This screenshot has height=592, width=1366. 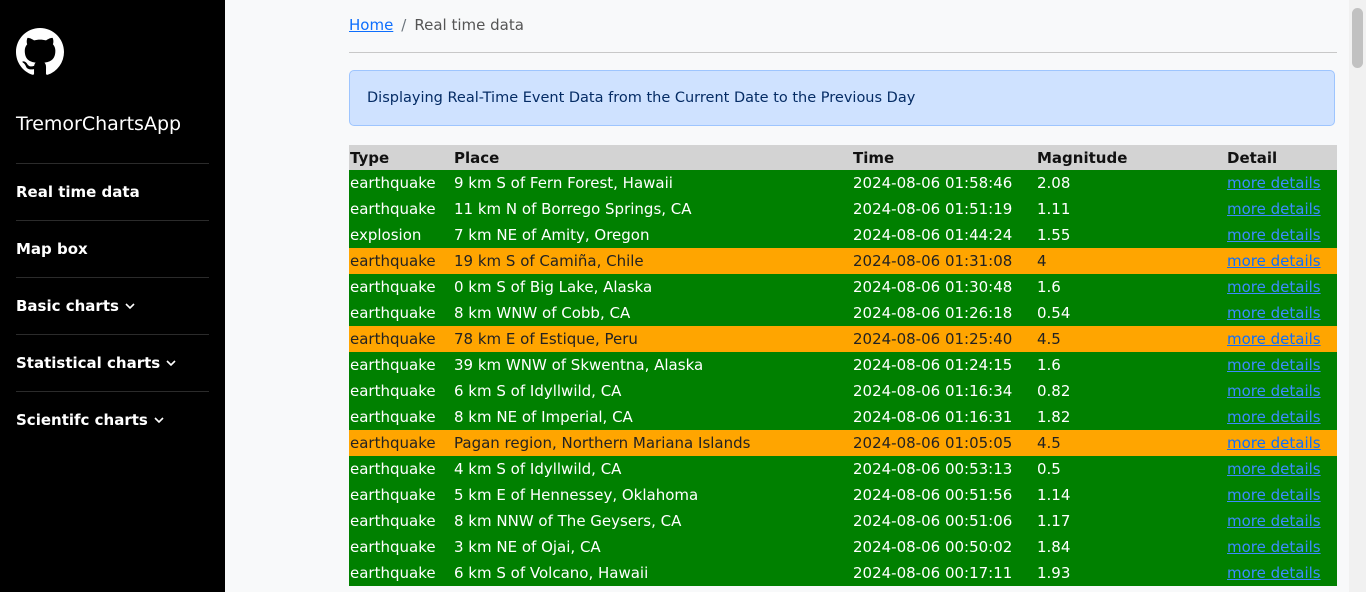 I want to click on cell-place: 6 km S of Volcano, Hawaii, so click(x=652, y=573).